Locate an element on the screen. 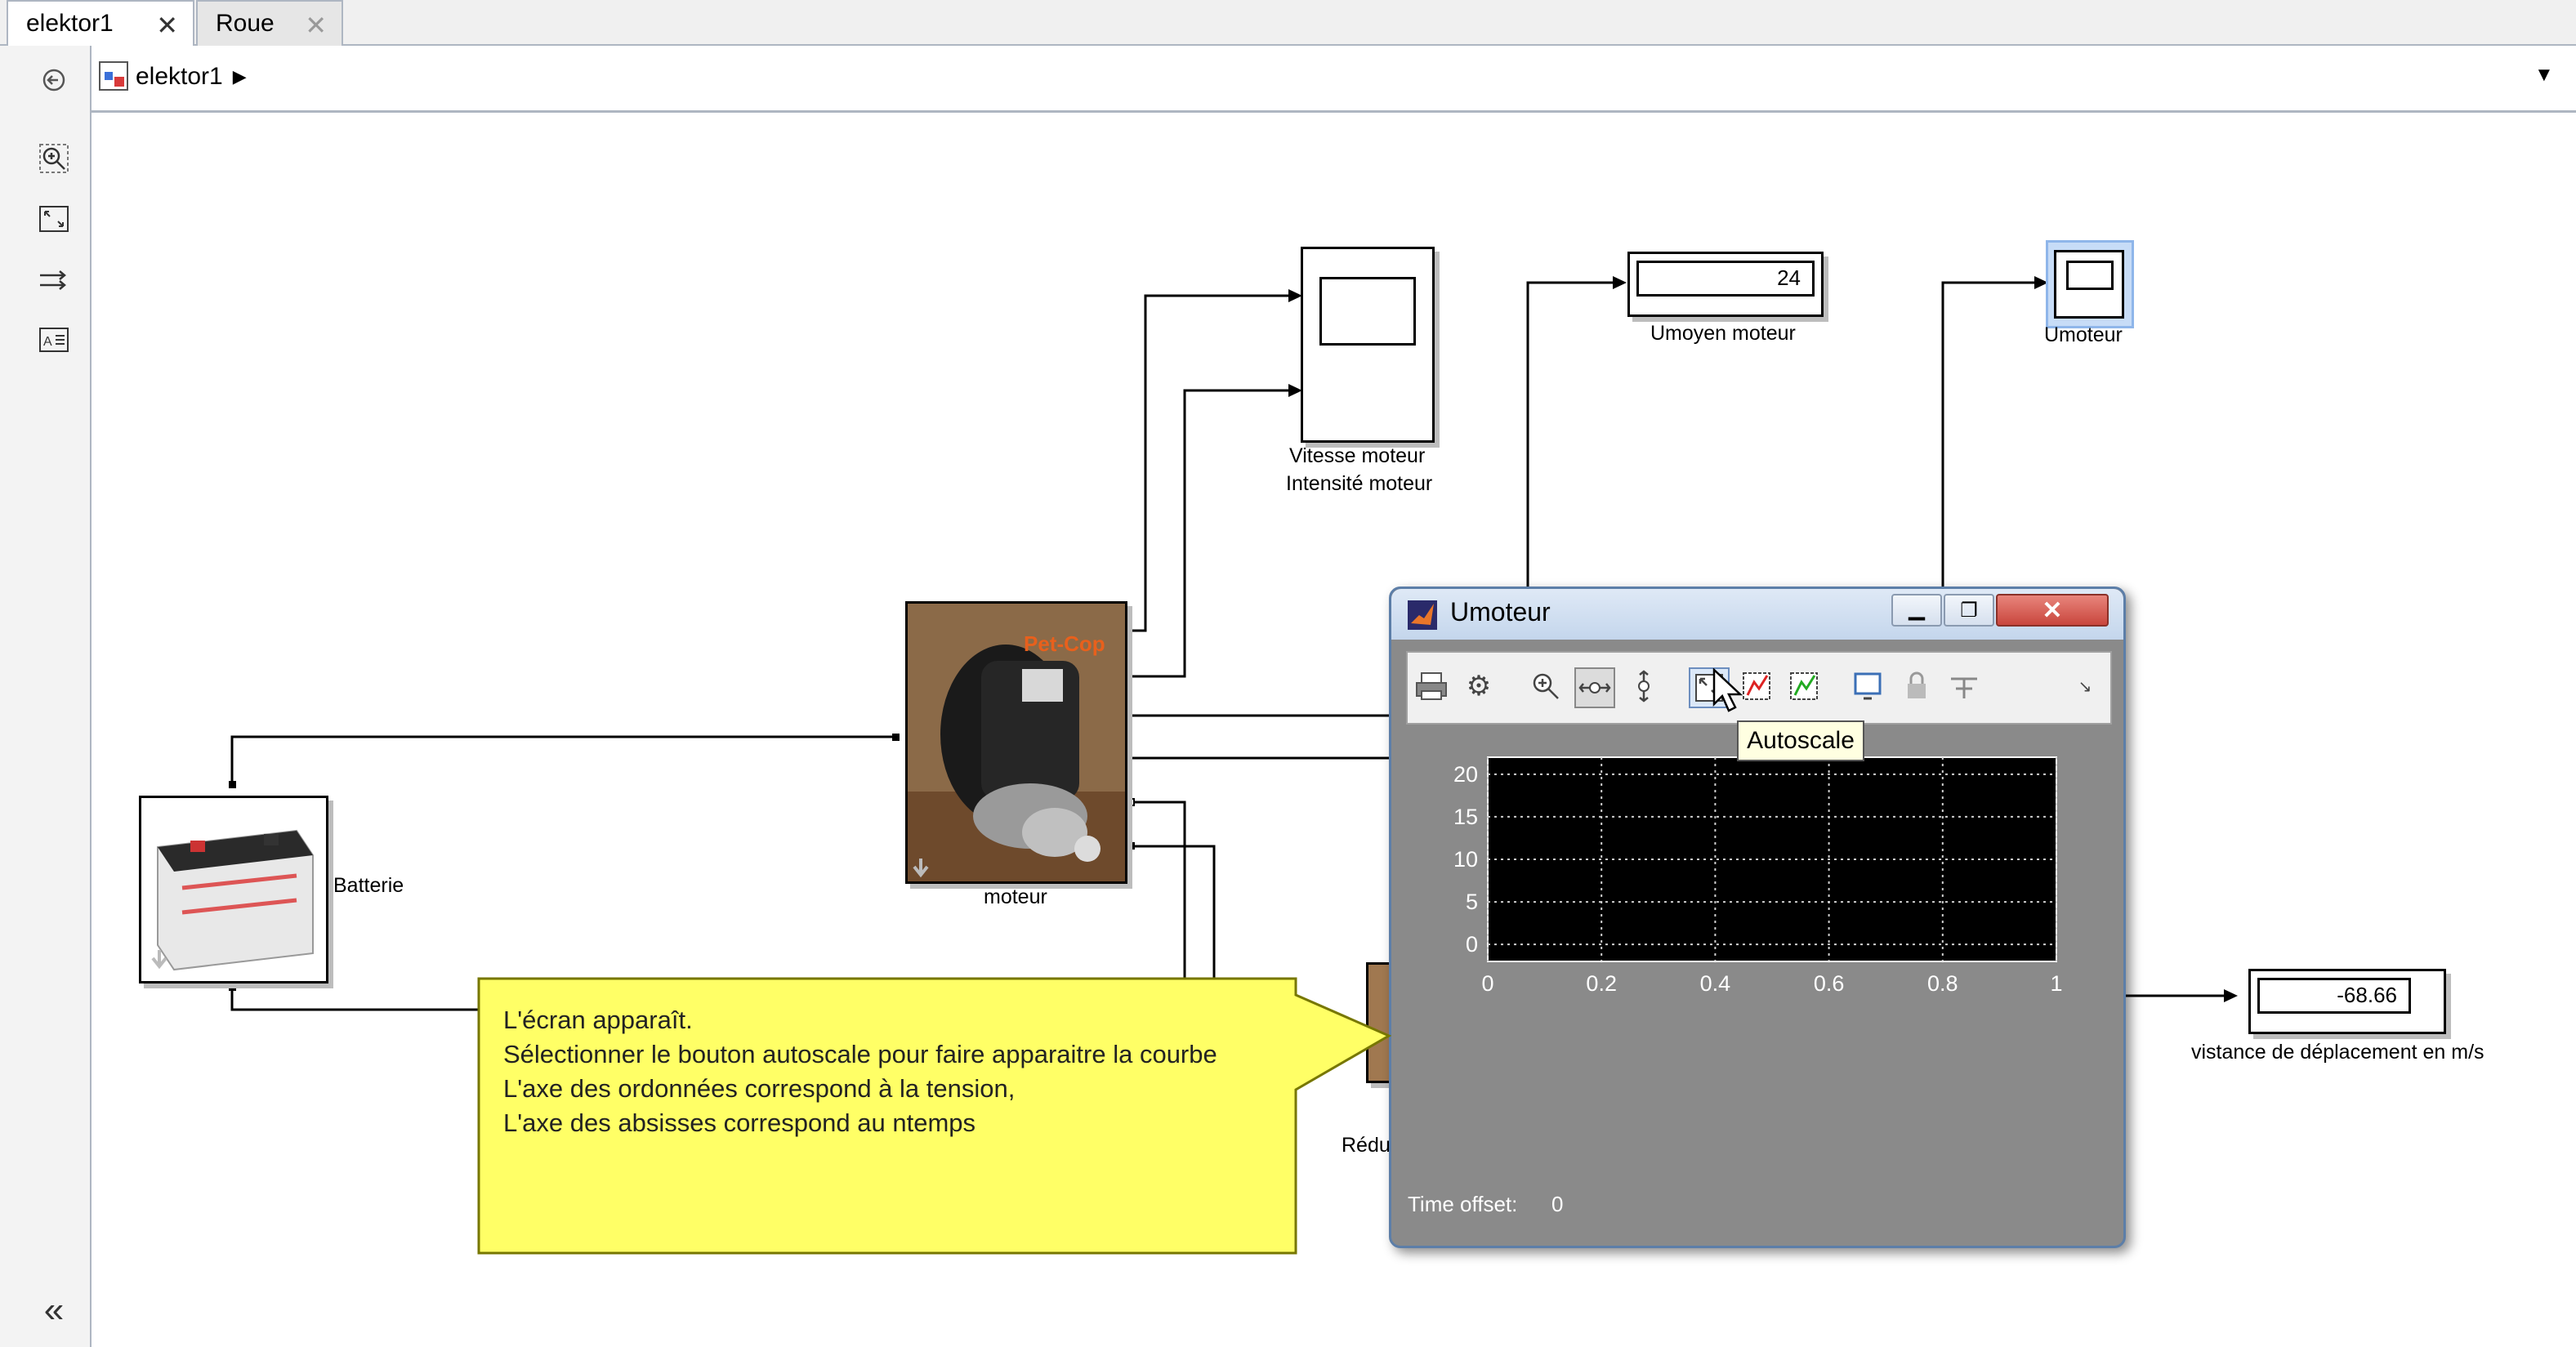  x-tick-label: 0.2 is located at coordinates (1602, 984).